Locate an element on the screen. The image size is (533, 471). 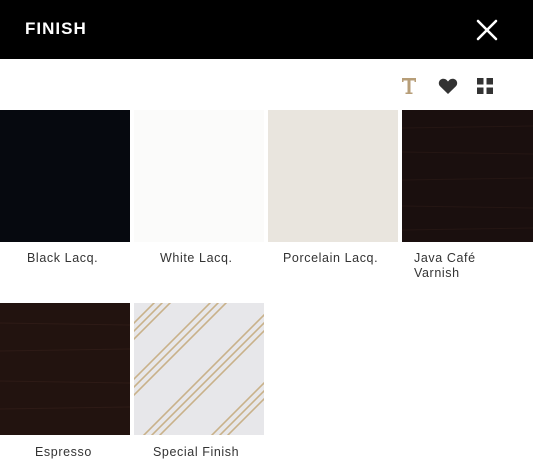
finish-label: Special Finish is located at coordinates (196, 452).